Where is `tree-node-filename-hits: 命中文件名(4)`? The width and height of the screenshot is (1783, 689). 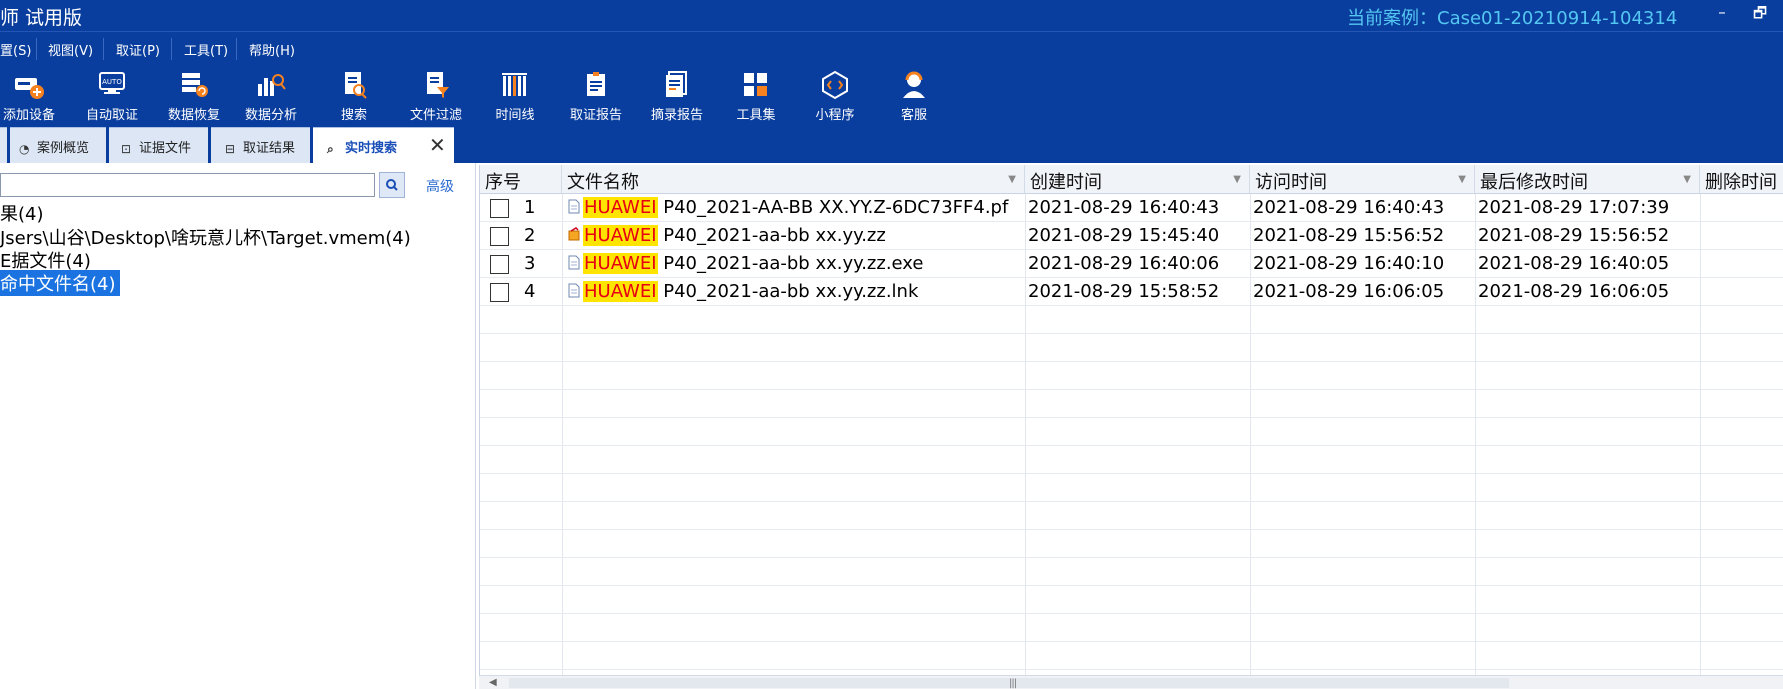 tree-node-filename-hits: 命中文件名(4) is located at coordinates (60, 283).